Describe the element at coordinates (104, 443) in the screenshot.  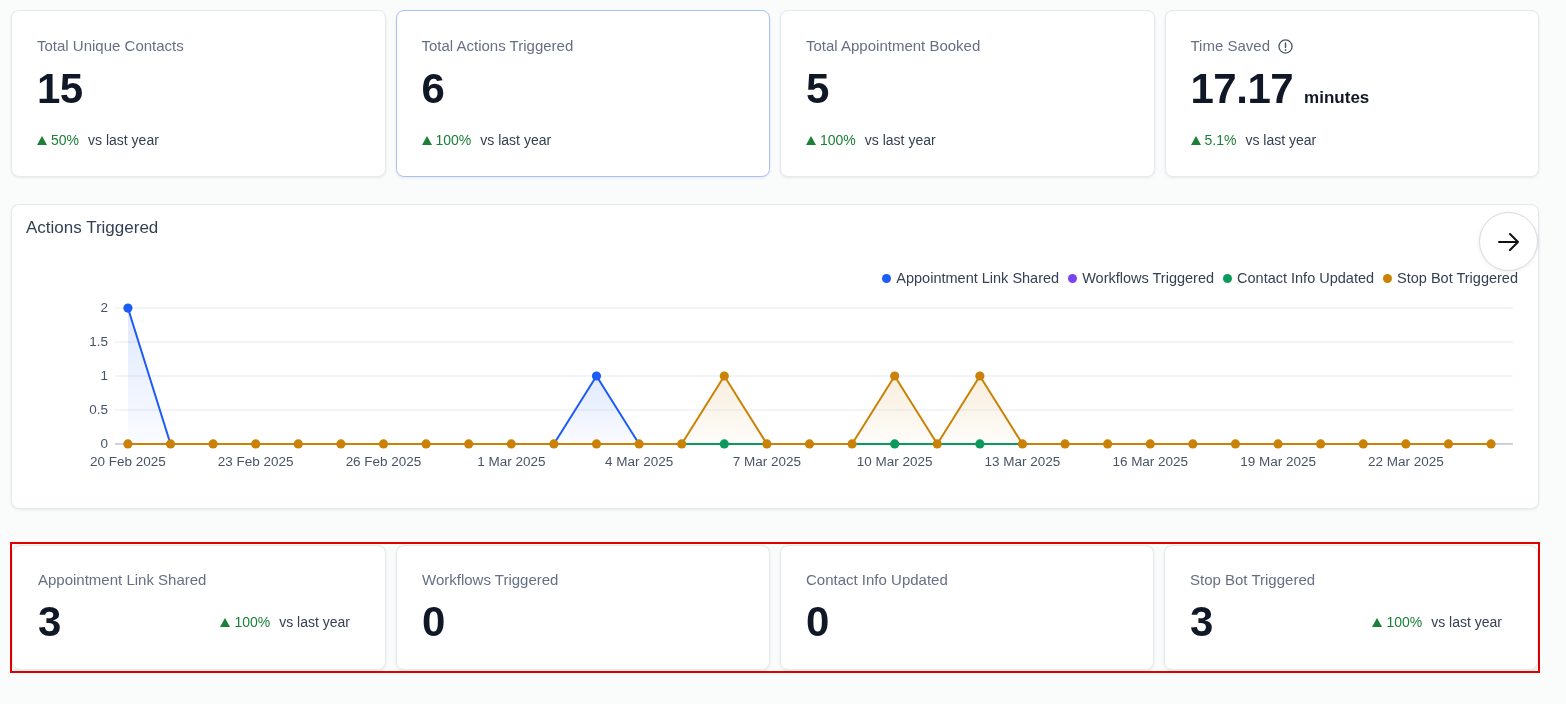
I see `y-axis-label: 0` at that location.